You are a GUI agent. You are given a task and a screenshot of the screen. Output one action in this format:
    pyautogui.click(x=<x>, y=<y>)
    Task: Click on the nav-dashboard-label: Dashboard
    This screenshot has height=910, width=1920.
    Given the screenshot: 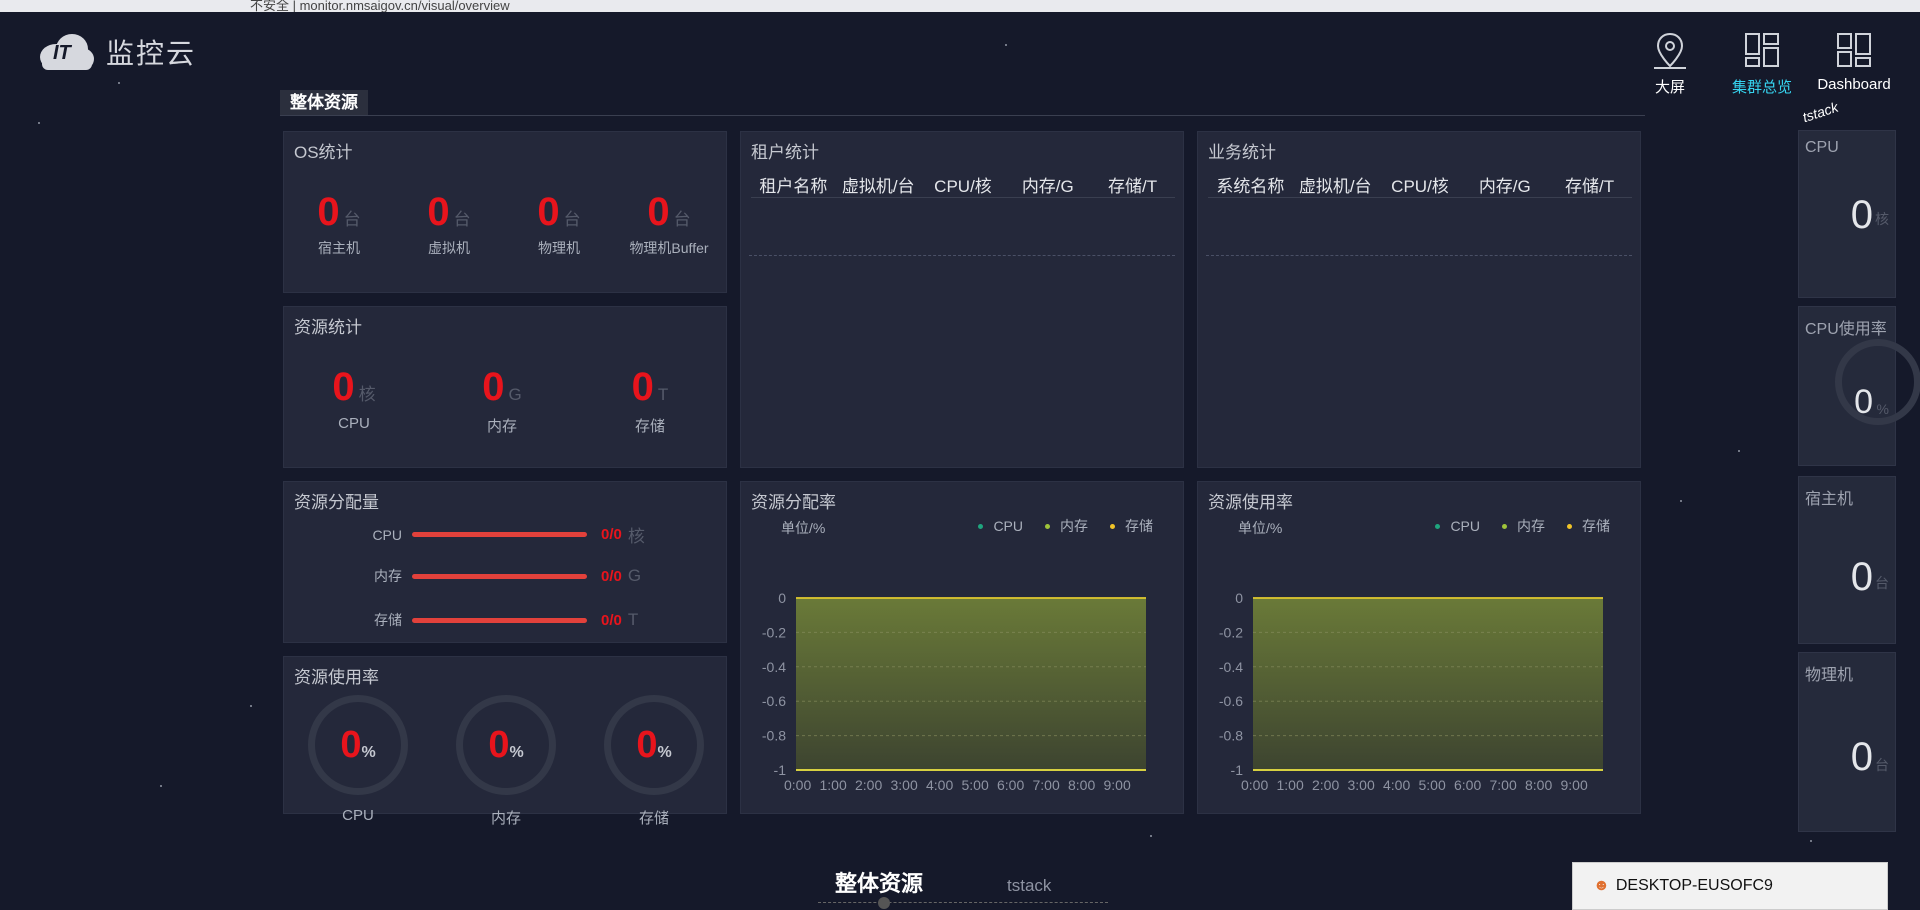 What is the action you would take?
    pyautogui.click(x=1854, y=84)
    